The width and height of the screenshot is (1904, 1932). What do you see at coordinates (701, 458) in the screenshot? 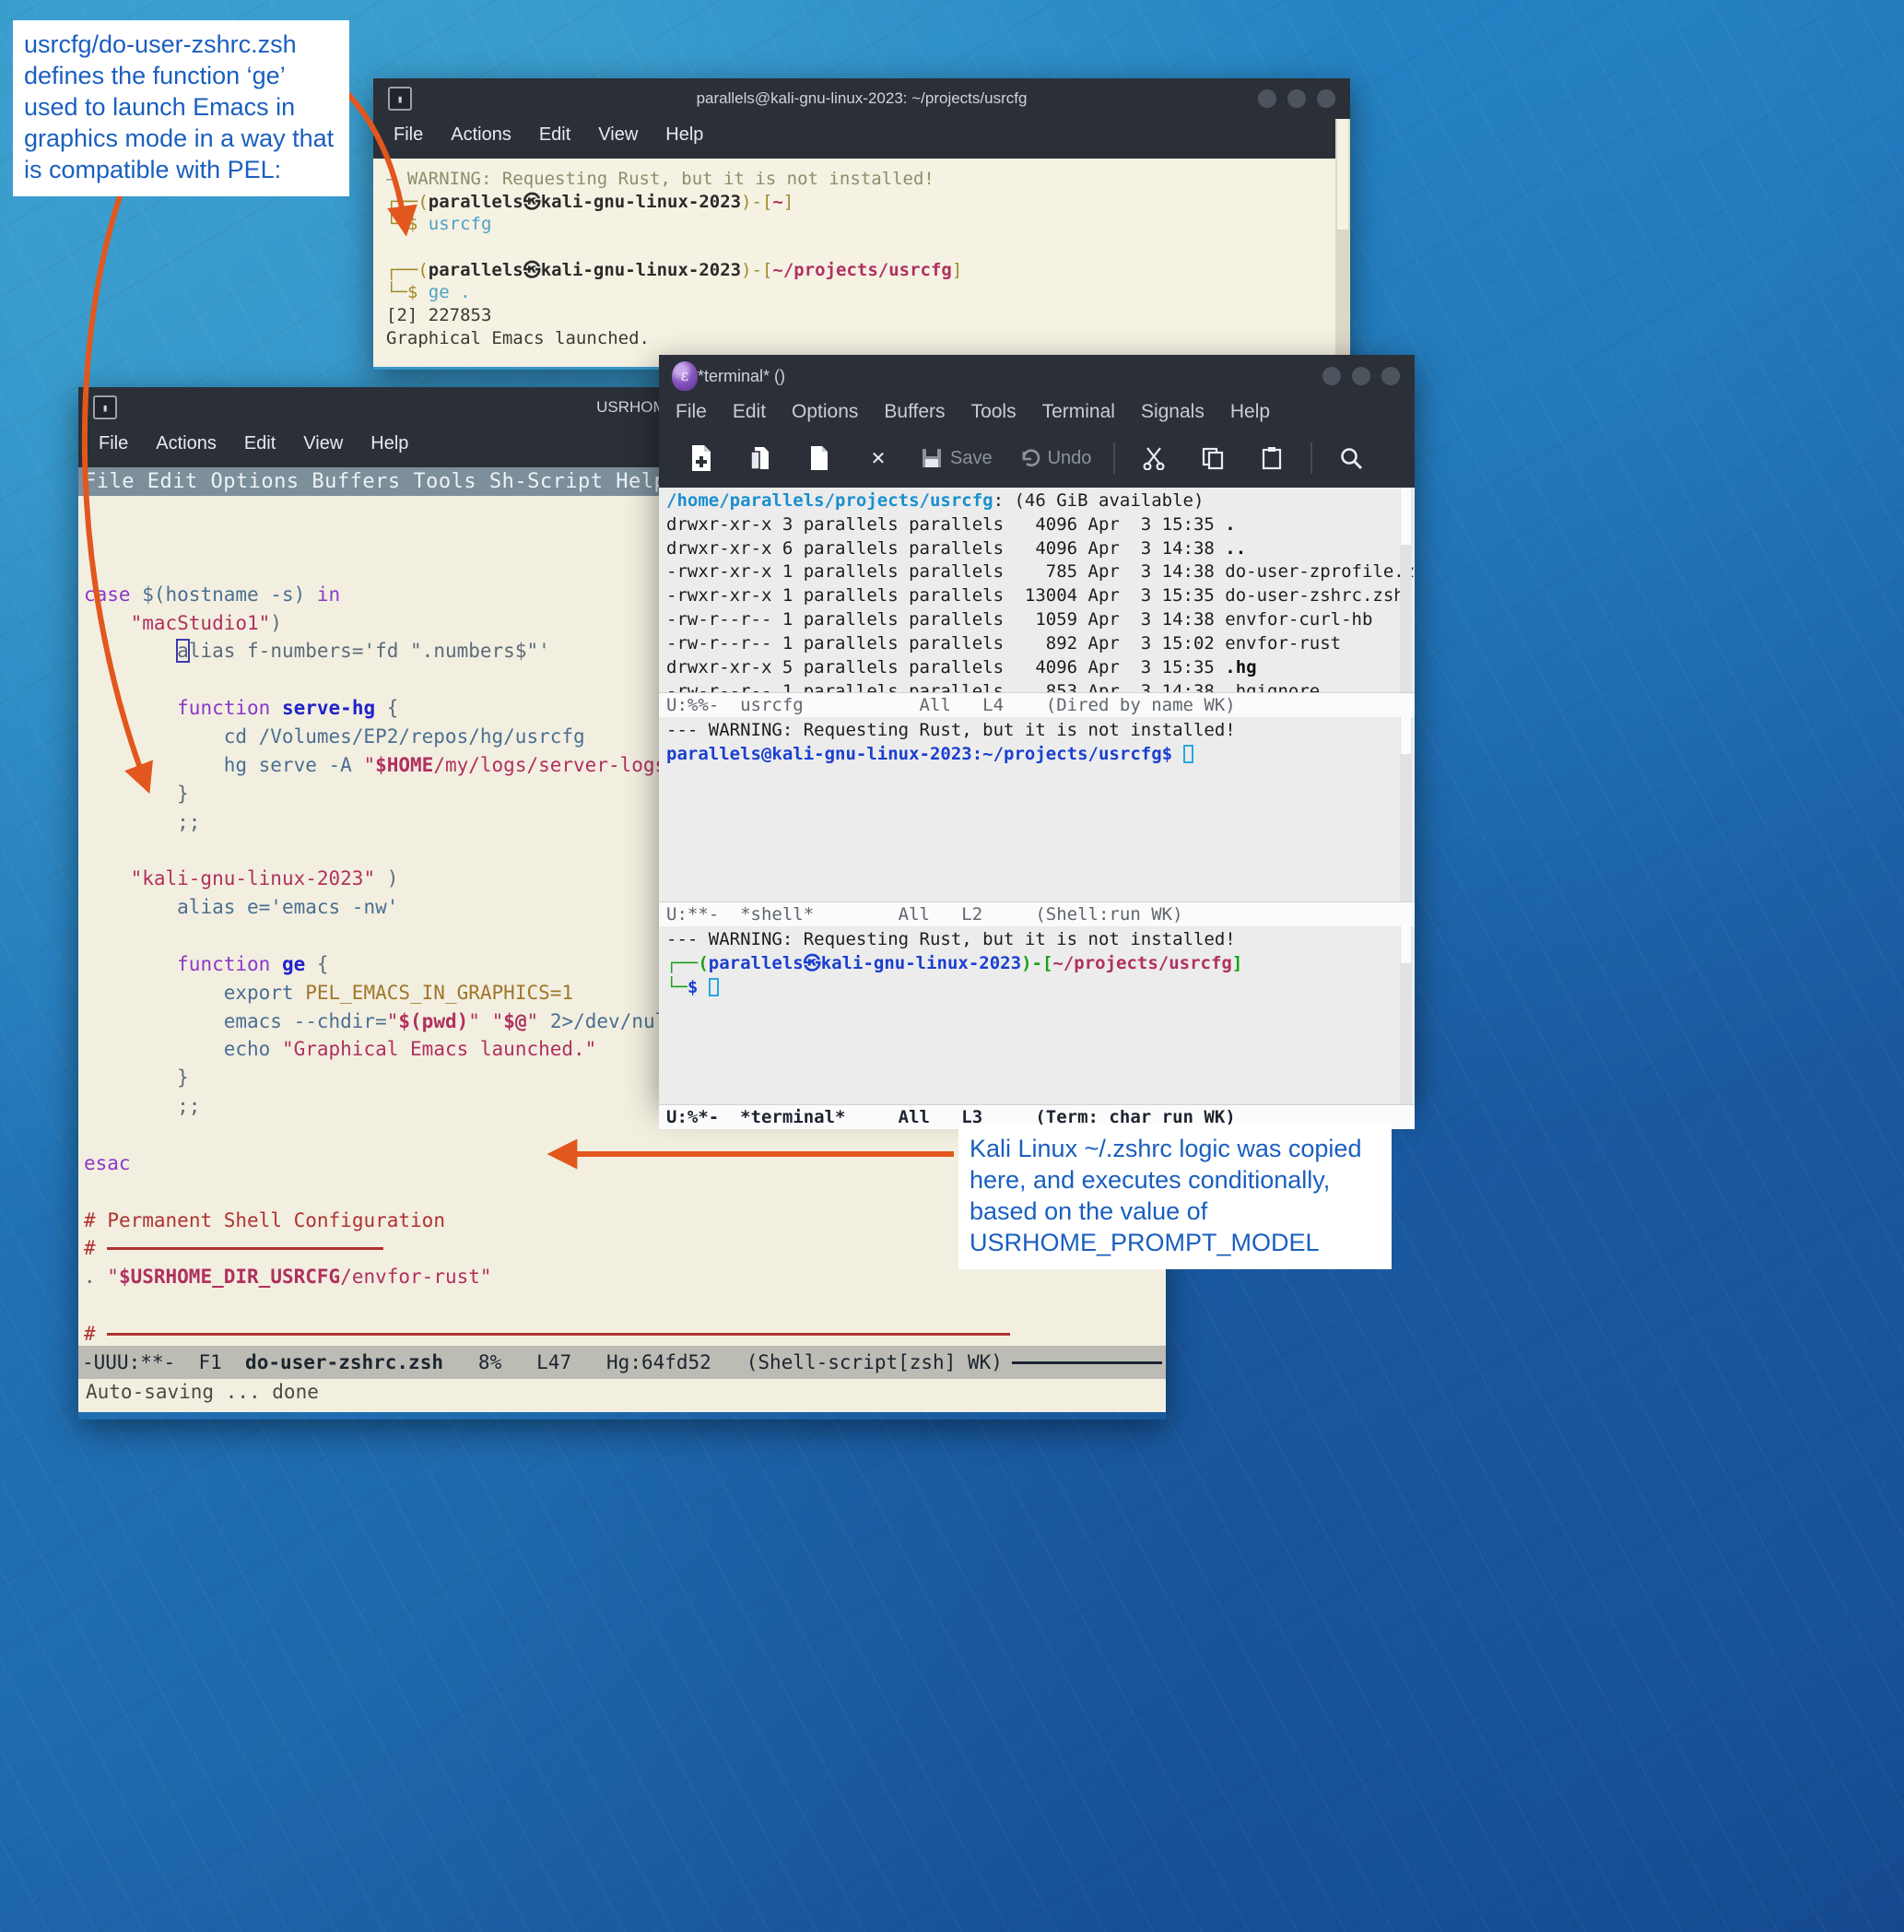
I see `new-file-icon` at bounding box center [701, 458].